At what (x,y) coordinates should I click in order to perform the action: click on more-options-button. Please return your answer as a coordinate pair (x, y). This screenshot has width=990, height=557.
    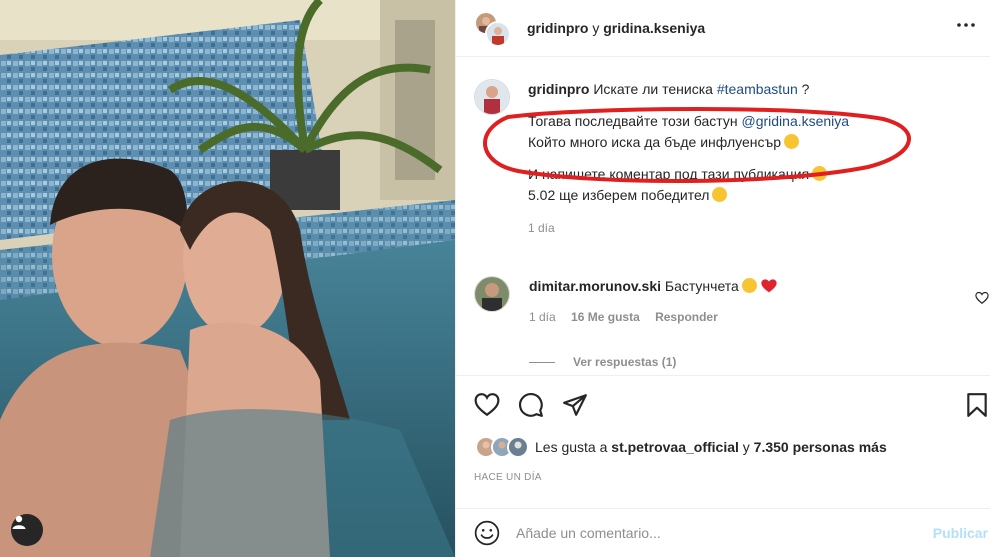
    Looking at the image, I should click on (966, 25).